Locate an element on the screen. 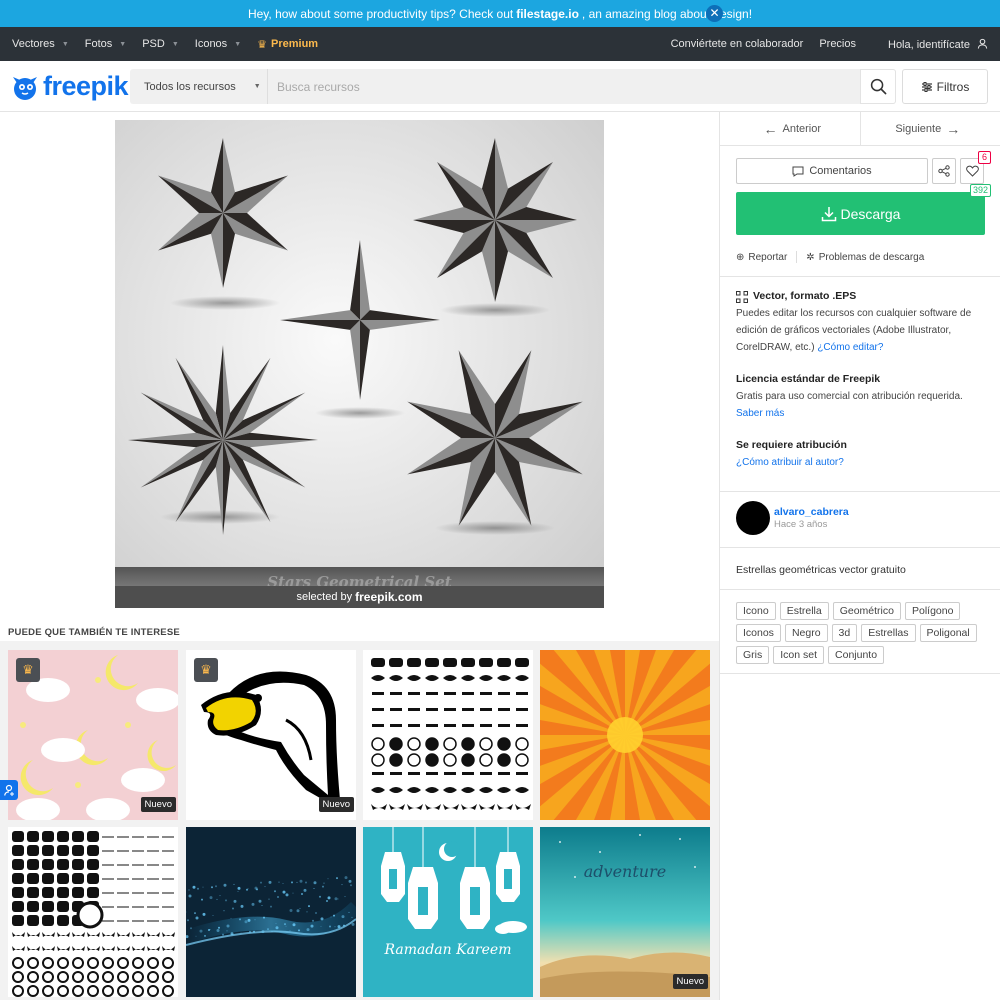  download-problems-link: ✲ Problemas de descarga is located at coordinates (865, 257).